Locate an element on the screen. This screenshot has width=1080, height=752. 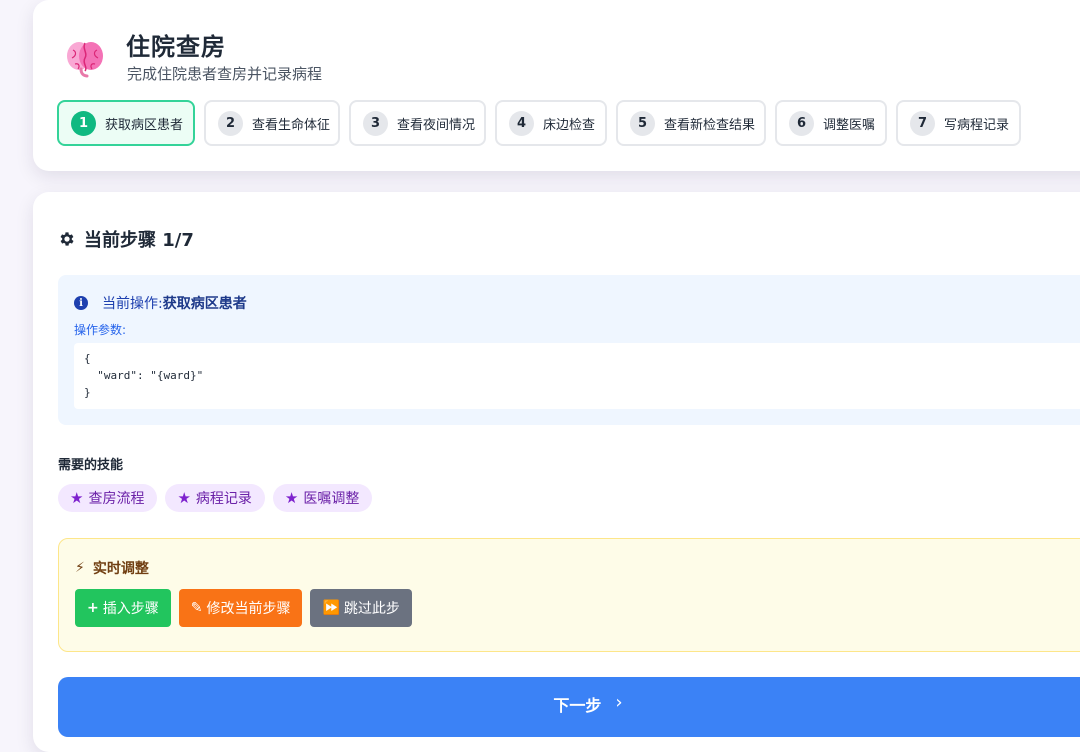
step-number: 6 is located at coordinates (801, 123).